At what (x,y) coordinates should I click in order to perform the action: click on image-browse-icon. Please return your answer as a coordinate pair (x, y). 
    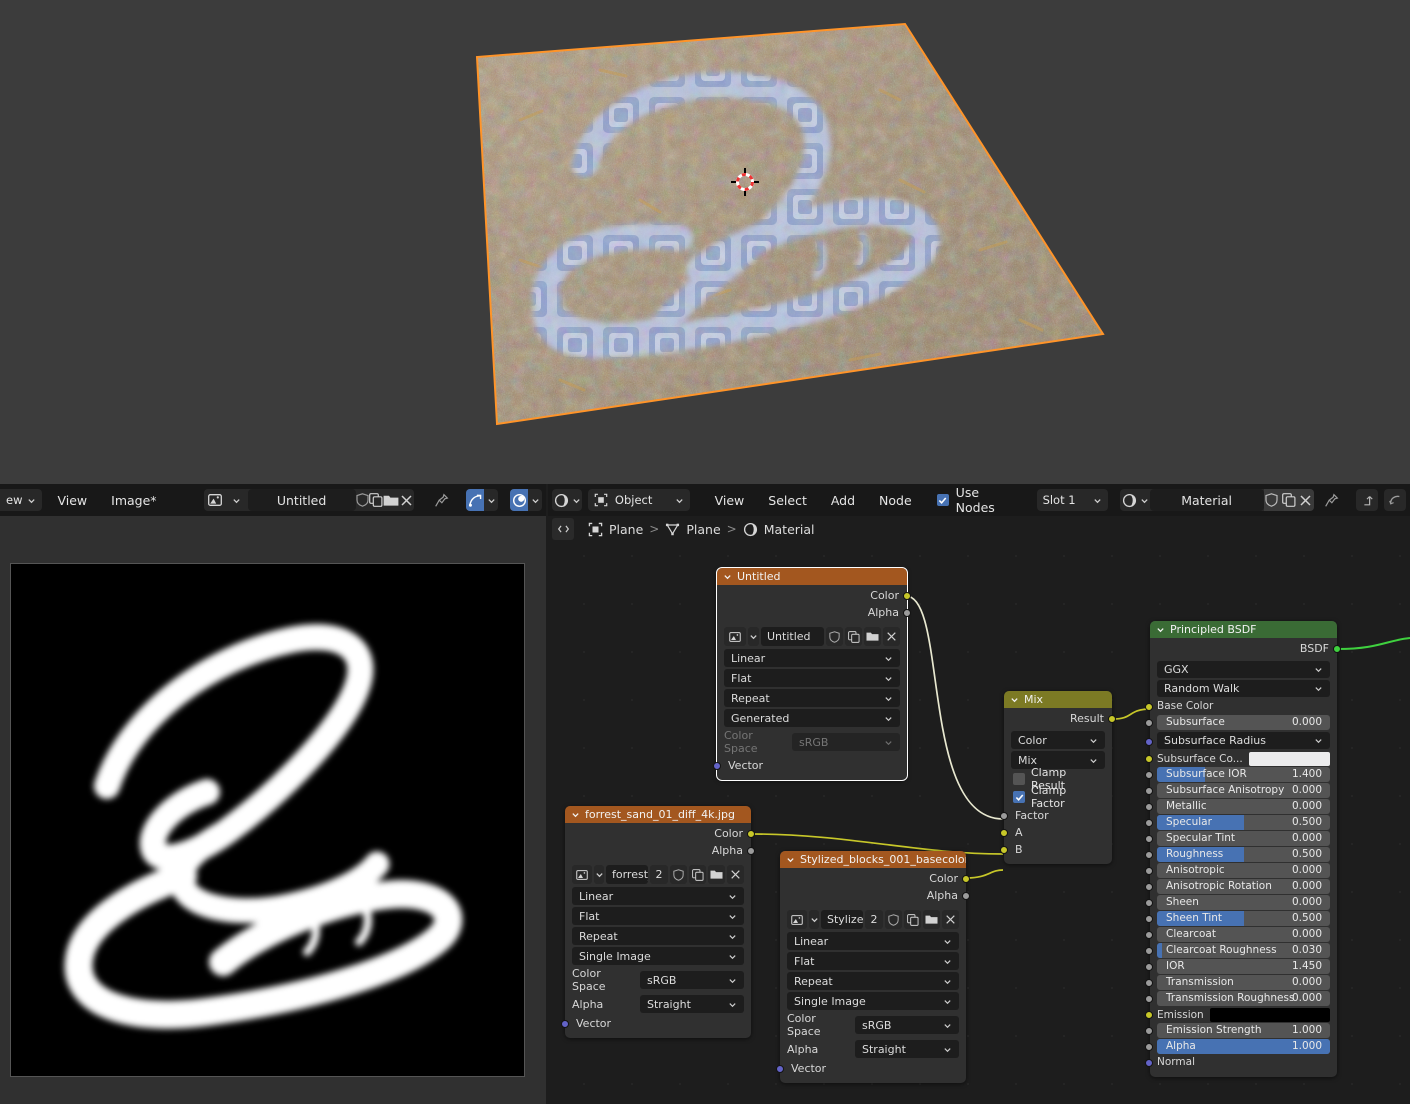
    Looking at the image, I should click on (797, 919).